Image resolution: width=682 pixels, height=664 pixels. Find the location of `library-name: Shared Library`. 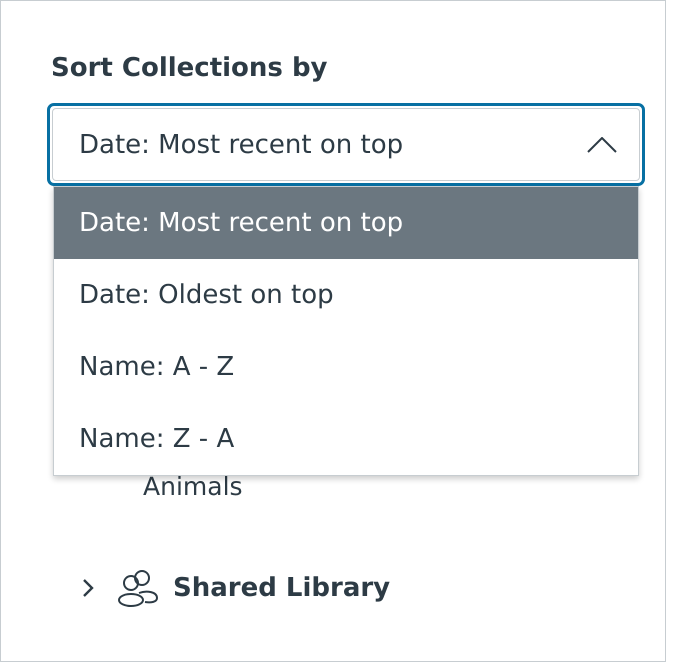

library-name: Shared Library is located at coordinates (281, 588).